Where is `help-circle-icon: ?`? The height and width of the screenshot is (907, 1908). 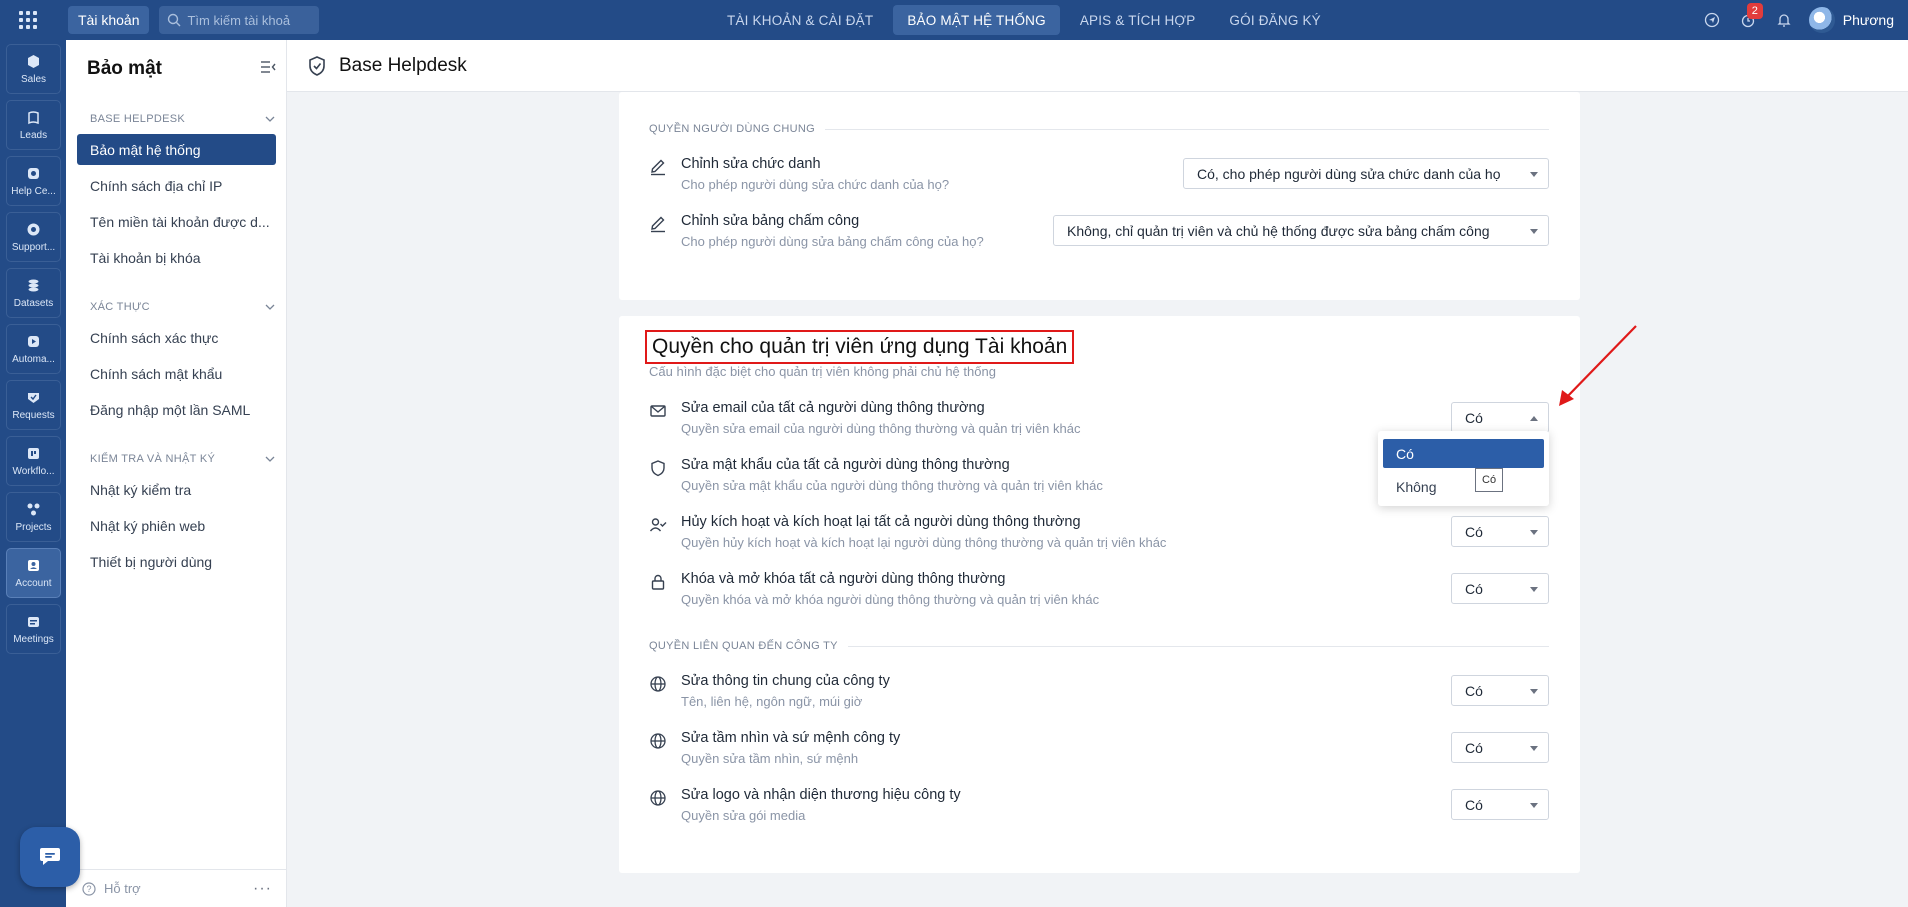 help-circle-icon: ? is located at coordinates (89, 888).